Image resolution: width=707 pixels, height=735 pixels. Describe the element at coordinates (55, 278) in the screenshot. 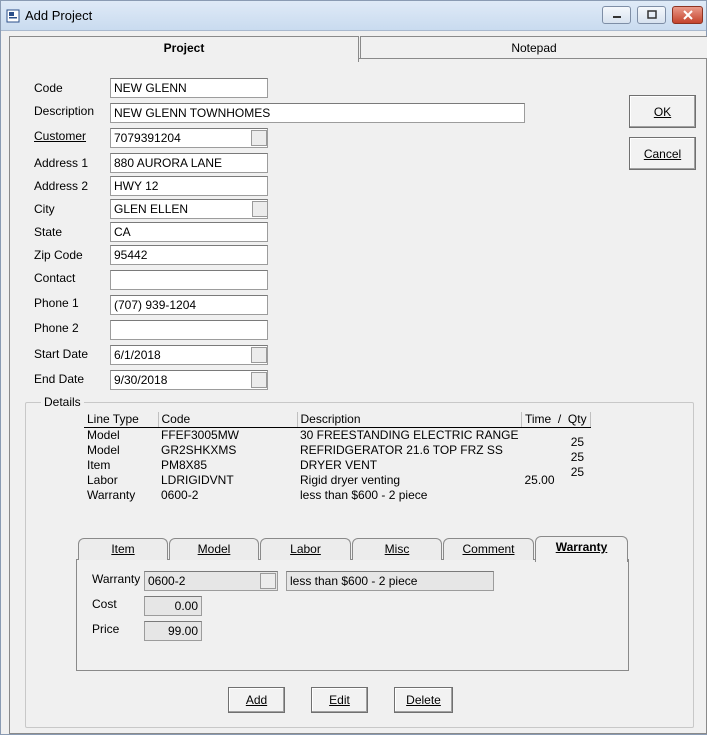

I see `contact-label: Contact` at that location.